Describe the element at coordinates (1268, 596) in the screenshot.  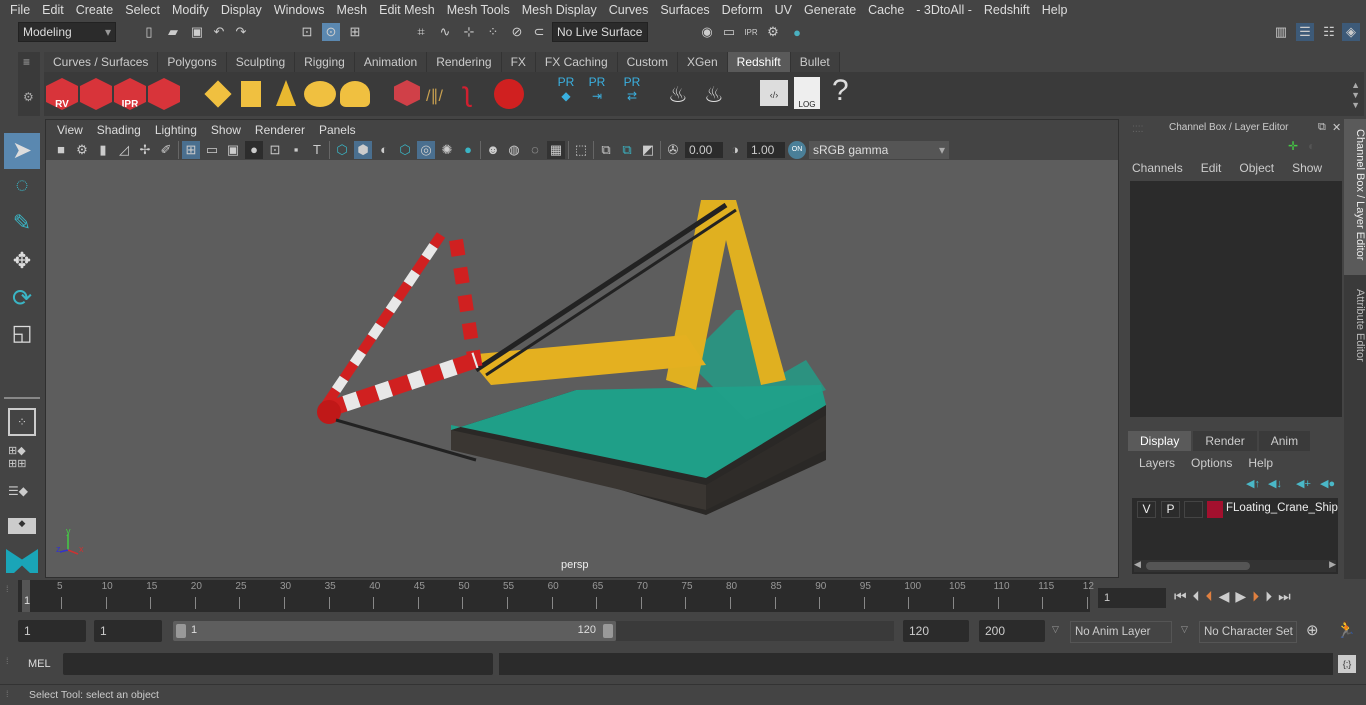
I see `step-forward-frame-icon: ⏵` at that location.